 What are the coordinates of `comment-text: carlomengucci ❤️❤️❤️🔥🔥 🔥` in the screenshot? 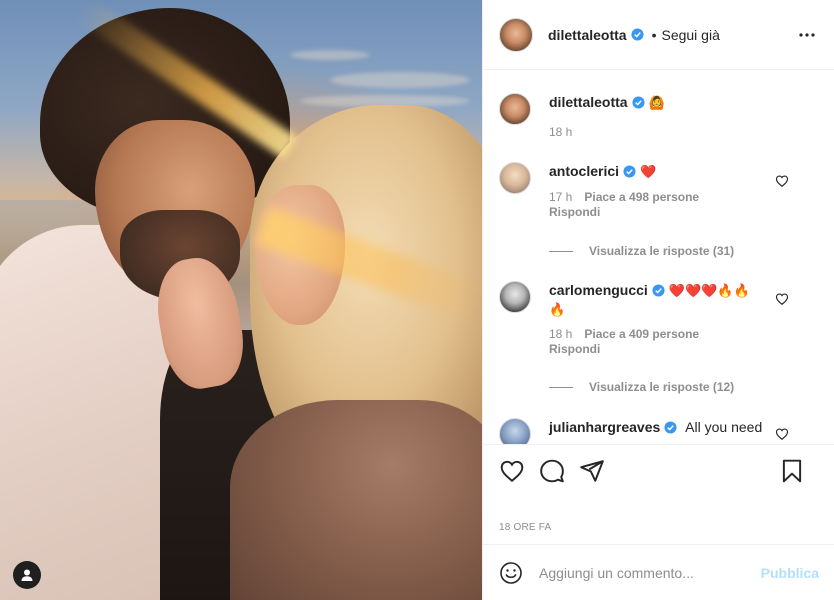 It's located at (665, 300).